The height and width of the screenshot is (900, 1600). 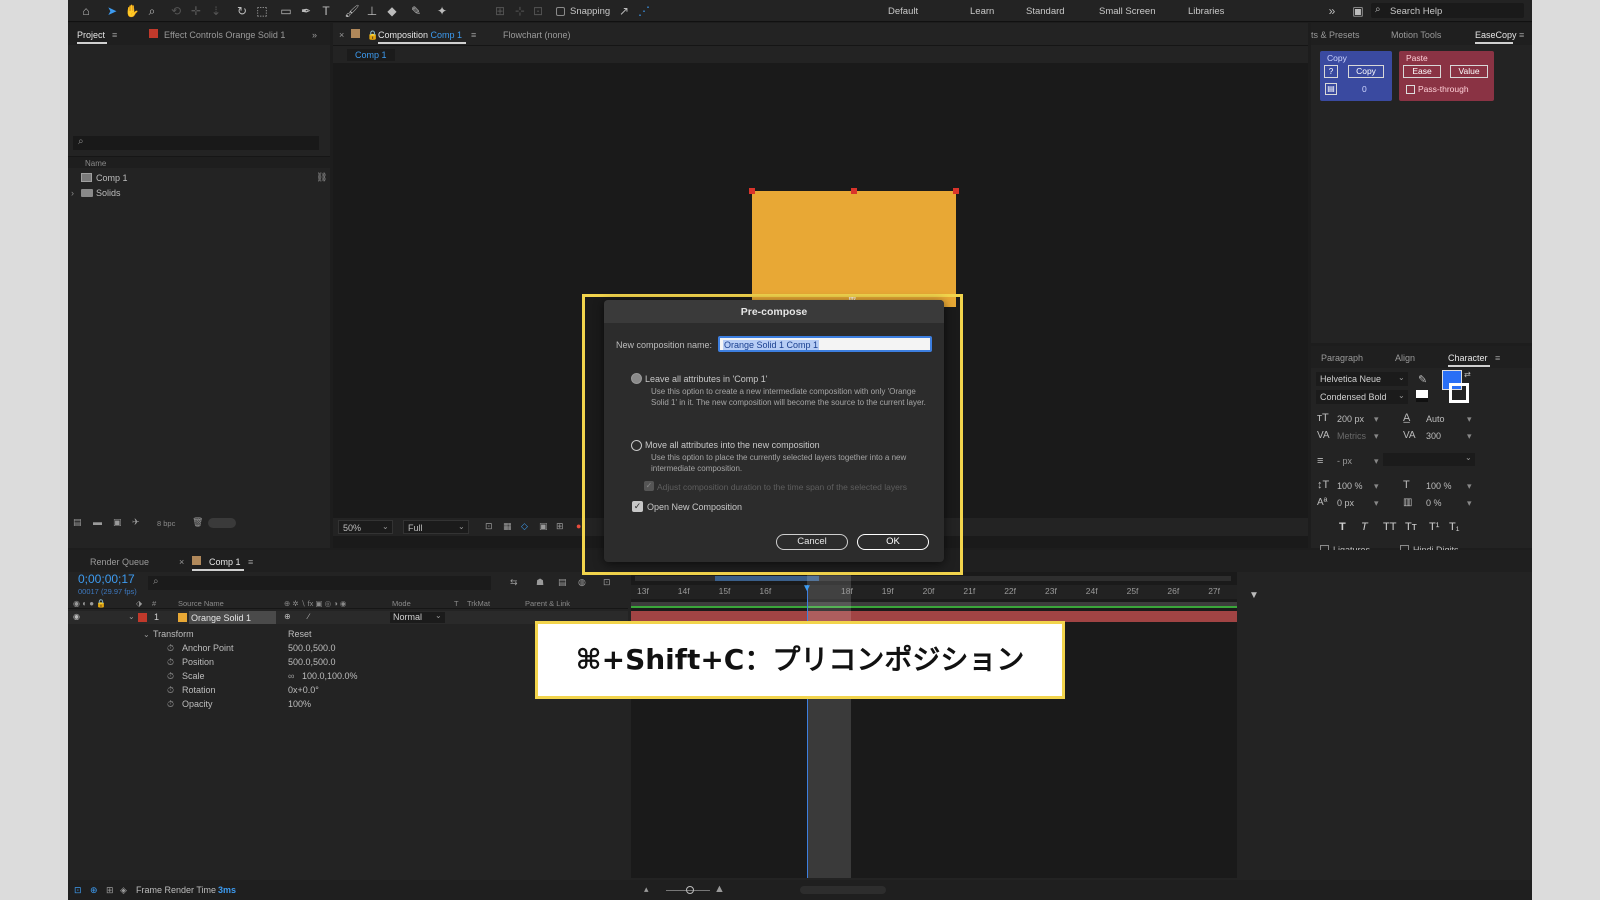 I want to click on paste-ease-button: Ease, so click(x=1422, y=71).